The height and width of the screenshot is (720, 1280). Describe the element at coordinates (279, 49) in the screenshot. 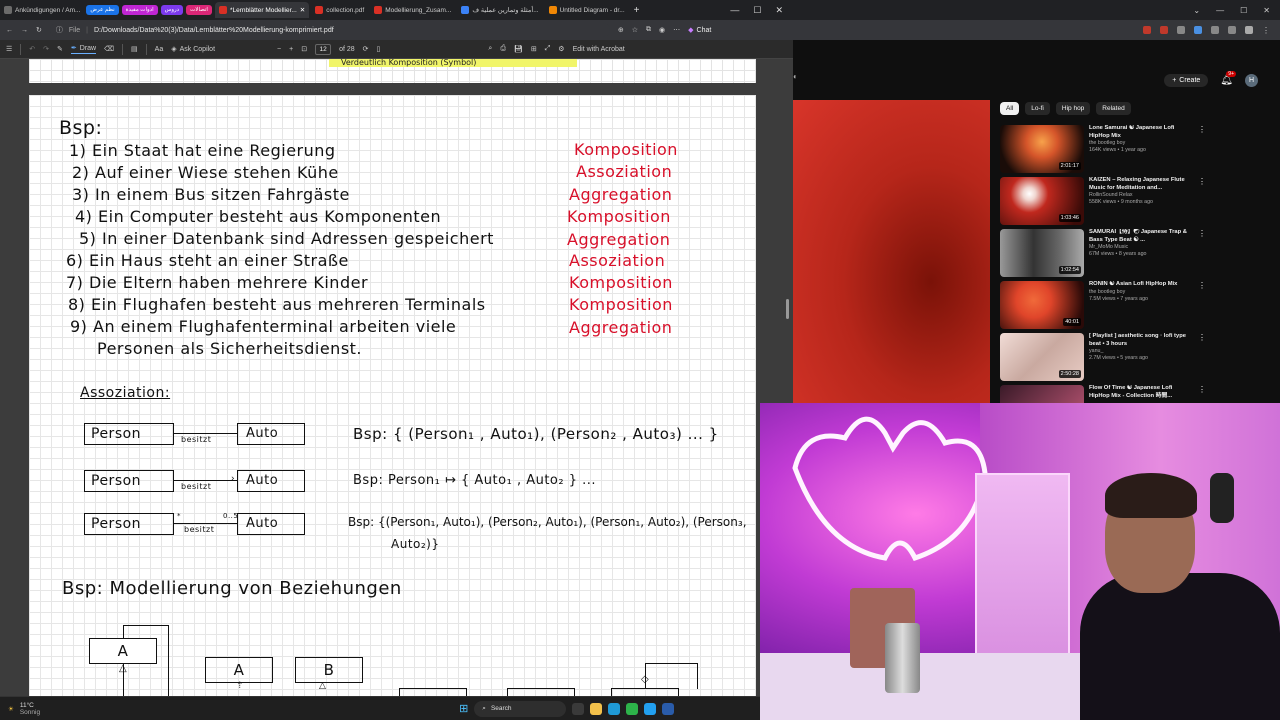

I see `zoom-out-icon: −` at that location.